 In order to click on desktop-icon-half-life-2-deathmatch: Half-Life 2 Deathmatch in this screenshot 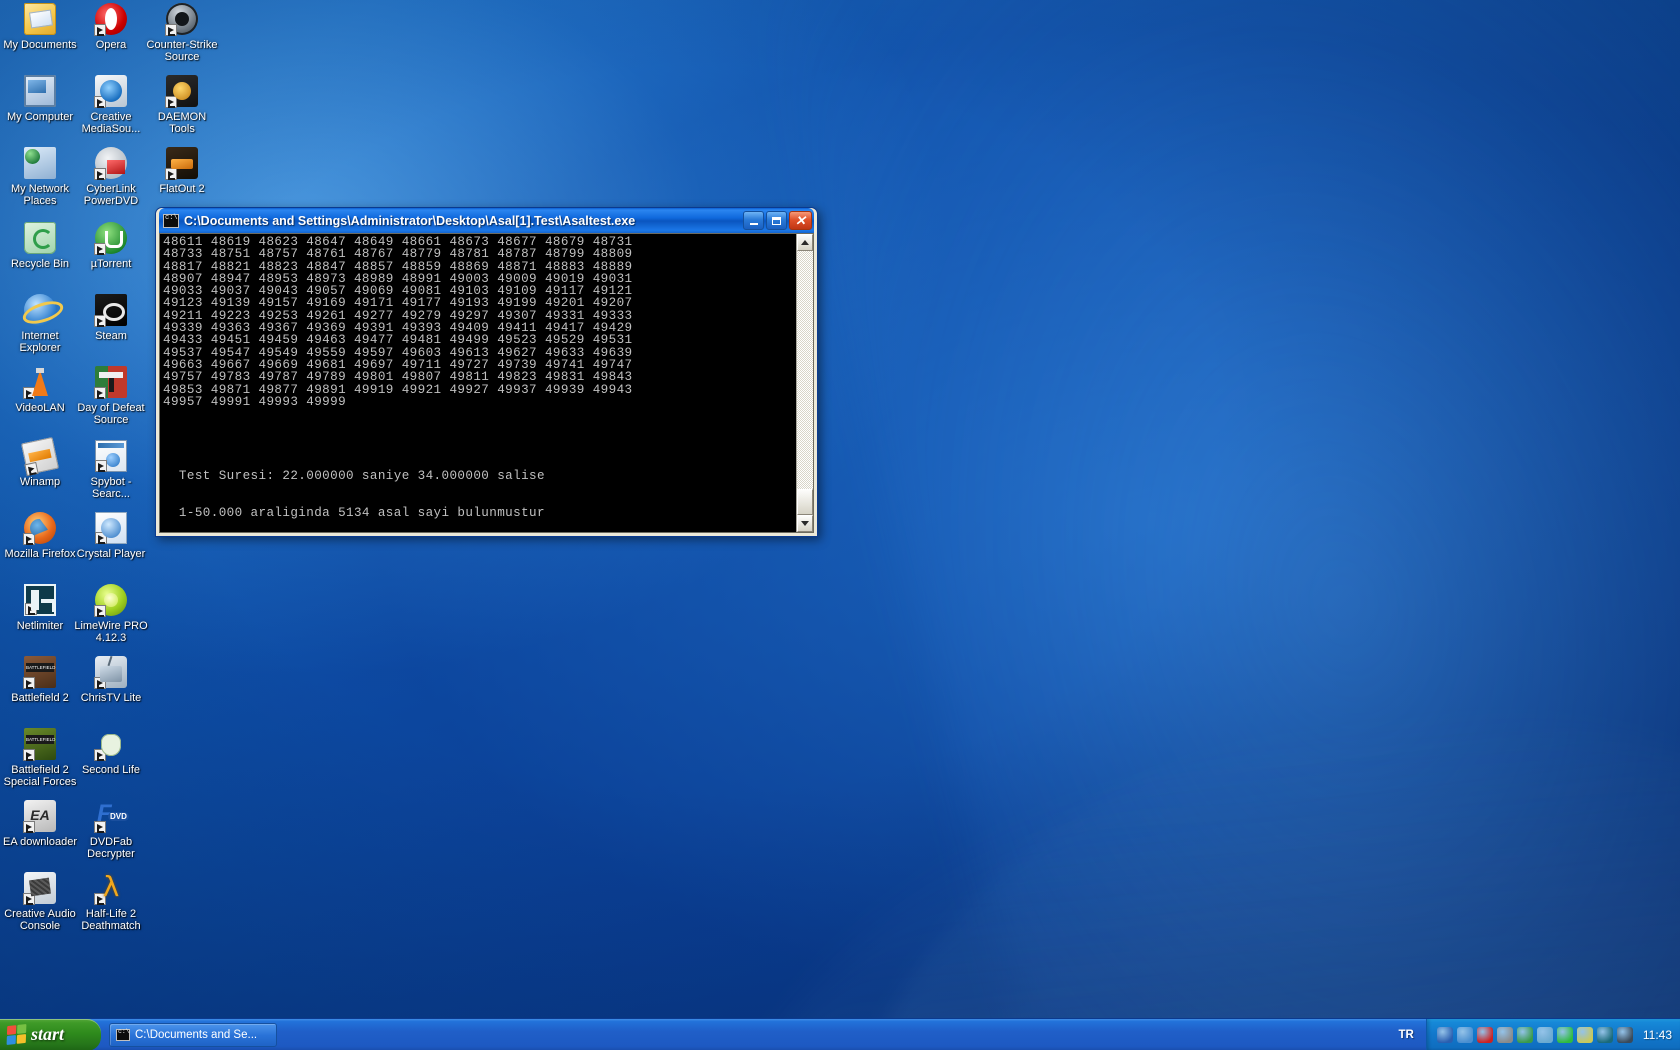, I will do `click(111, 901)`.